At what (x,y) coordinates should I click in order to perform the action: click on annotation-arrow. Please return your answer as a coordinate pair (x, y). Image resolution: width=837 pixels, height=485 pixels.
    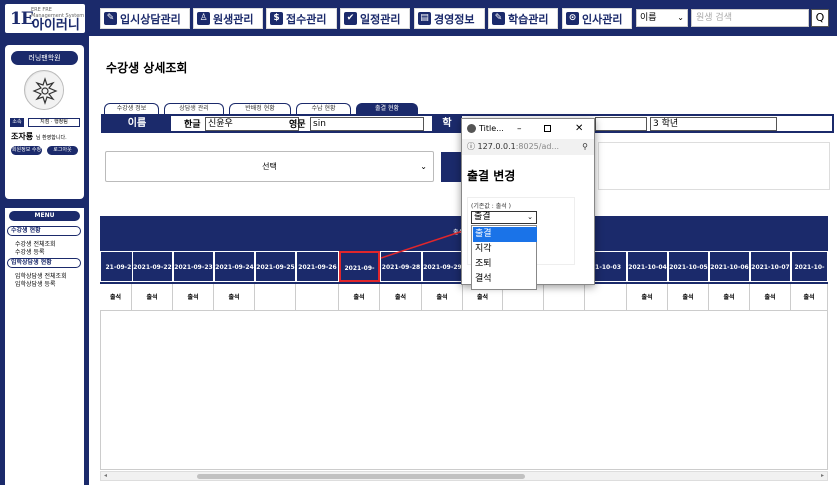
    Looking at the image, I should click on (425, 242).